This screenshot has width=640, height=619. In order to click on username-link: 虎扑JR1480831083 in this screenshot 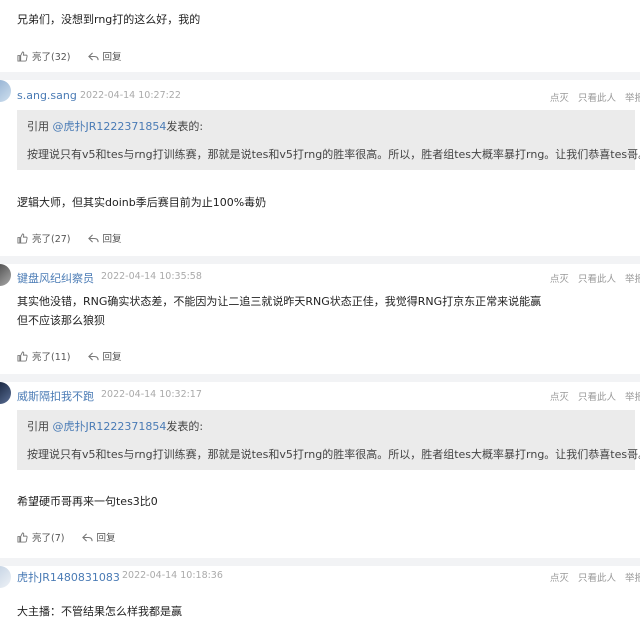, I will do `click(68, 577)`.